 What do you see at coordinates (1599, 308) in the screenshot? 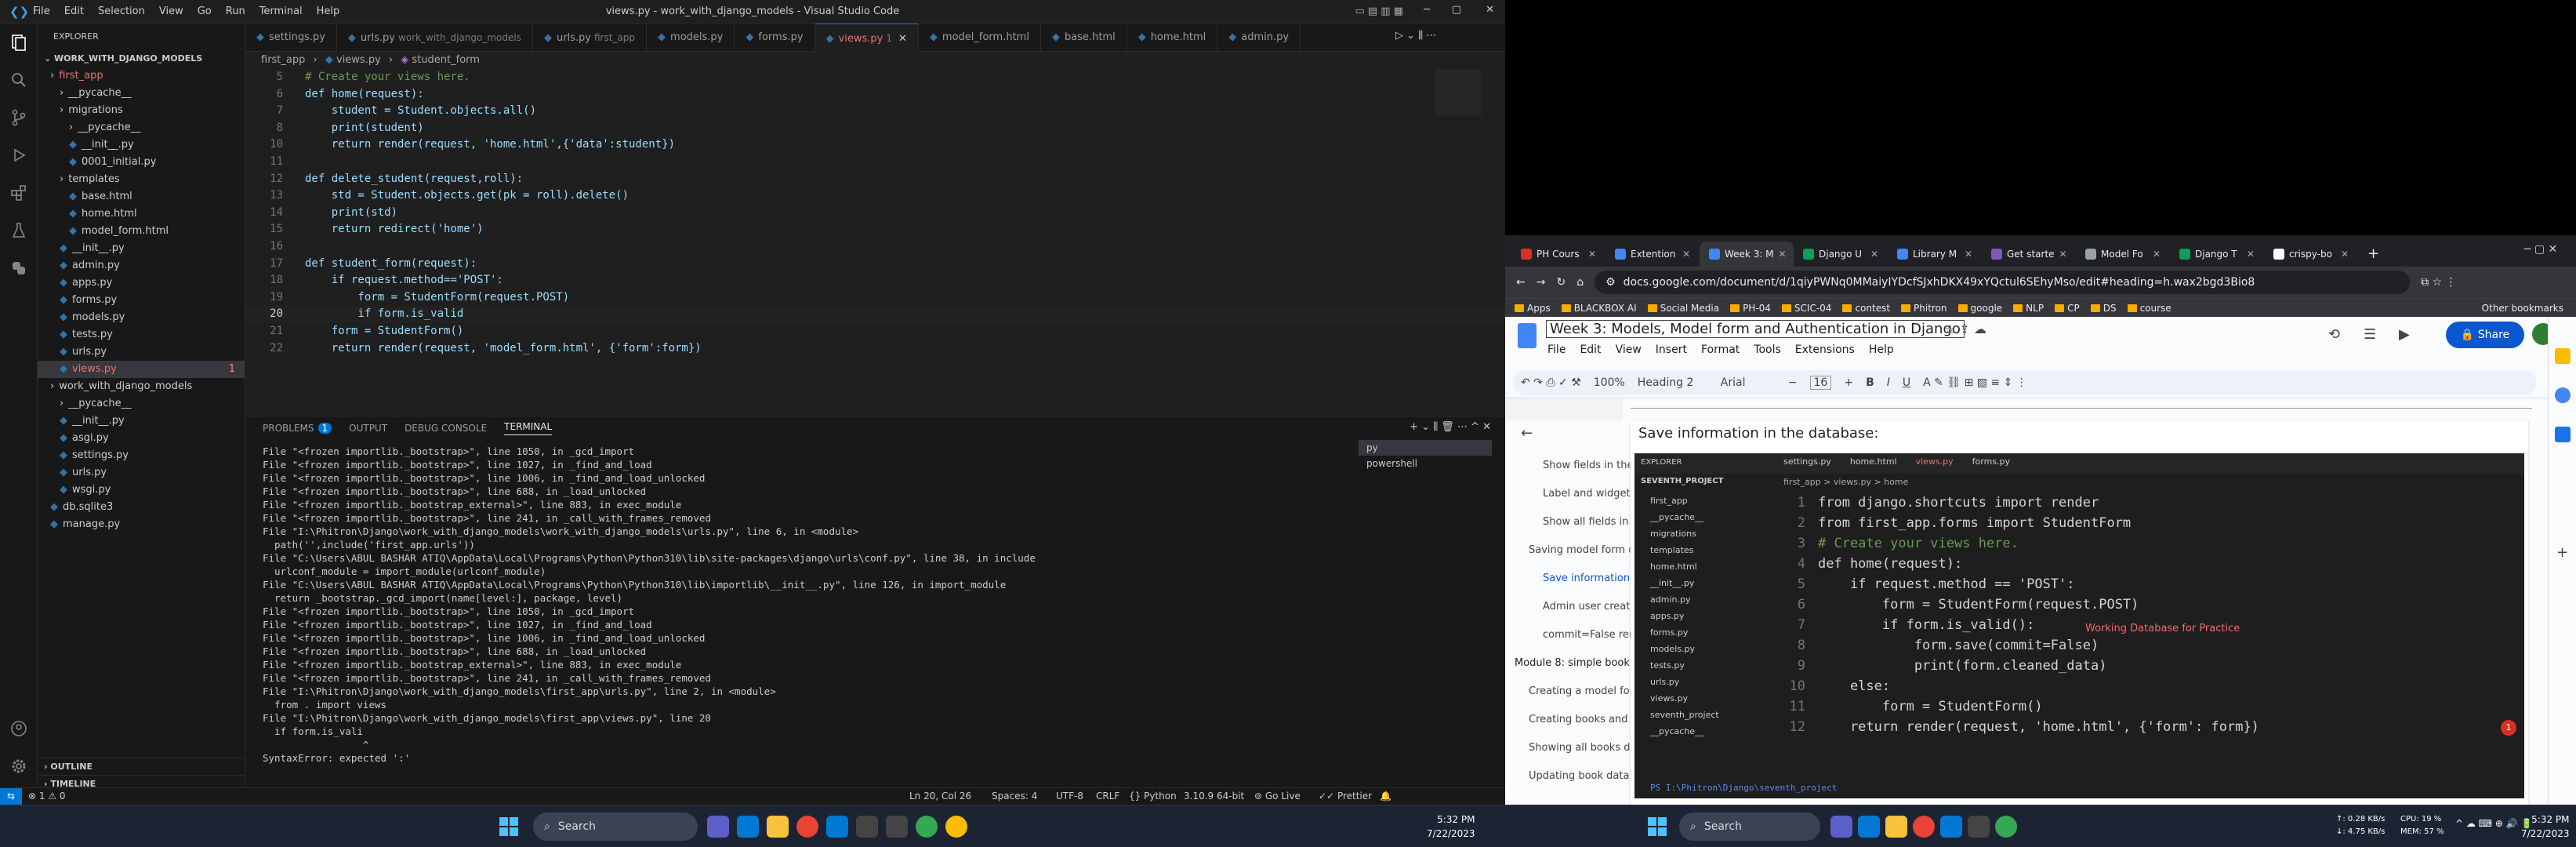
I see `bookmark: BLACKBOX AI` at bounding box center [1599, 308].